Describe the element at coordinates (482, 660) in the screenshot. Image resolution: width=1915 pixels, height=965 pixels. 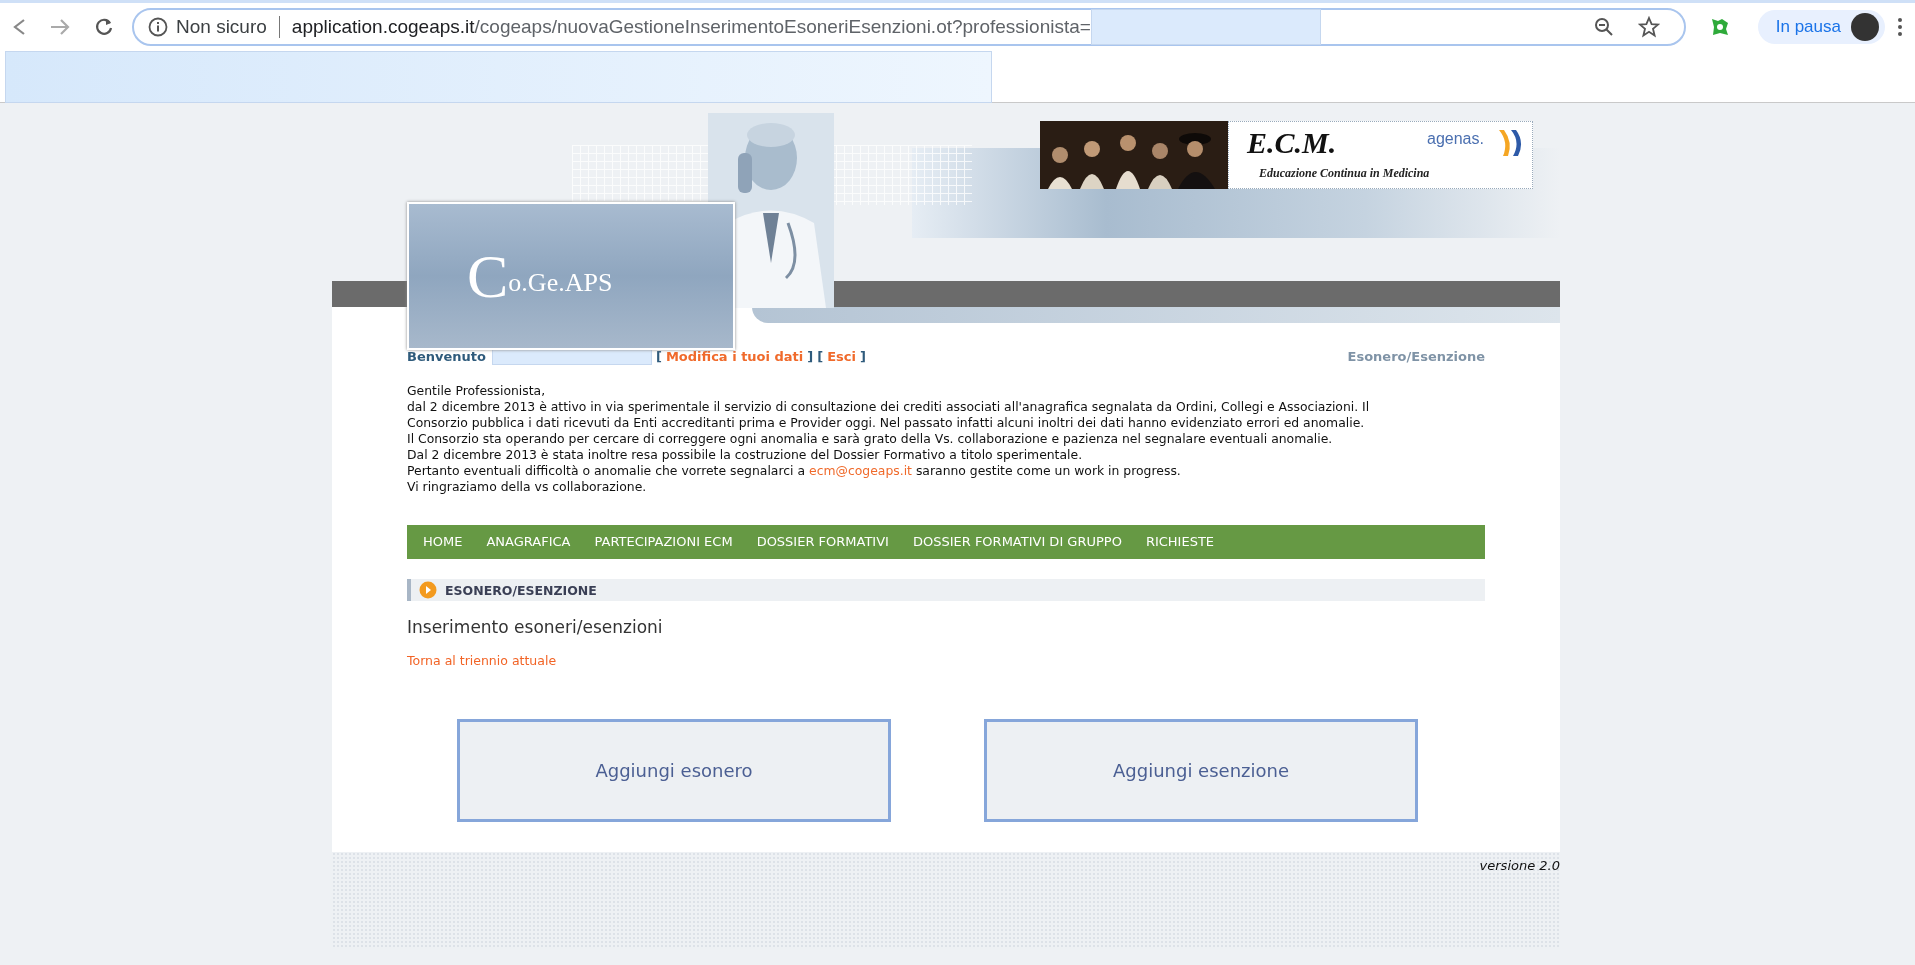
I see `back-link: Torna al triennio attuale` at that location.